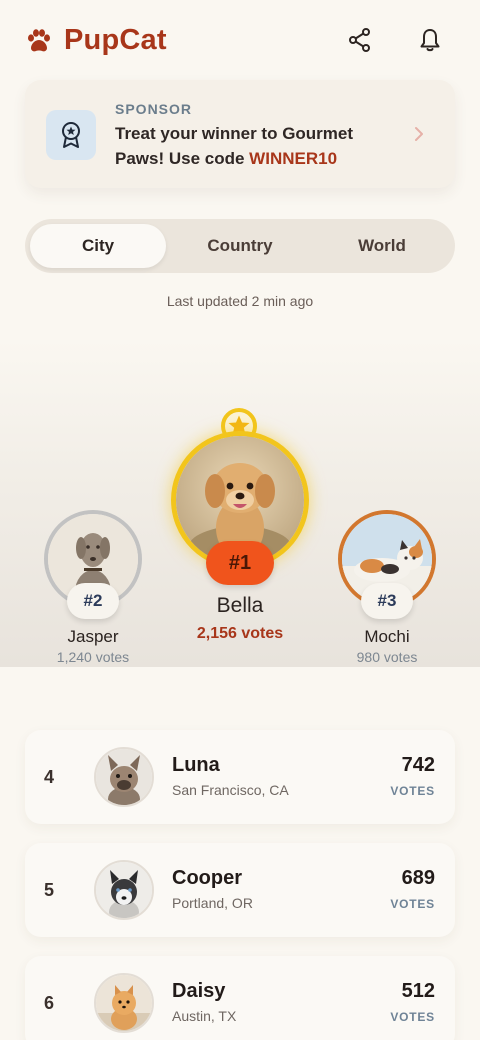  What do you see at coordinates (293, 158) in the screenshot?
I see `promo-code: WINNER10` at bounding box center [293, 158].